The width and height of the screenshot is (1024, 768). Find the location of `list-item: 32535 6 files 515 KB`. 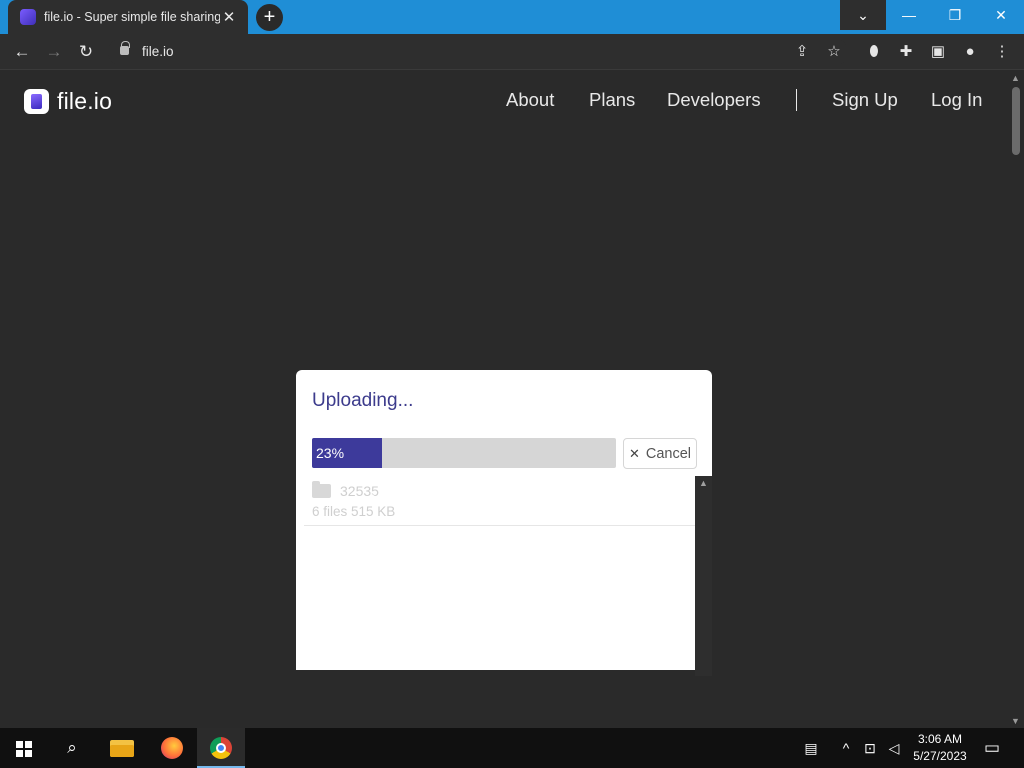

list-item: 32535 6 files 515 KB is located at coordinates (499, 501).